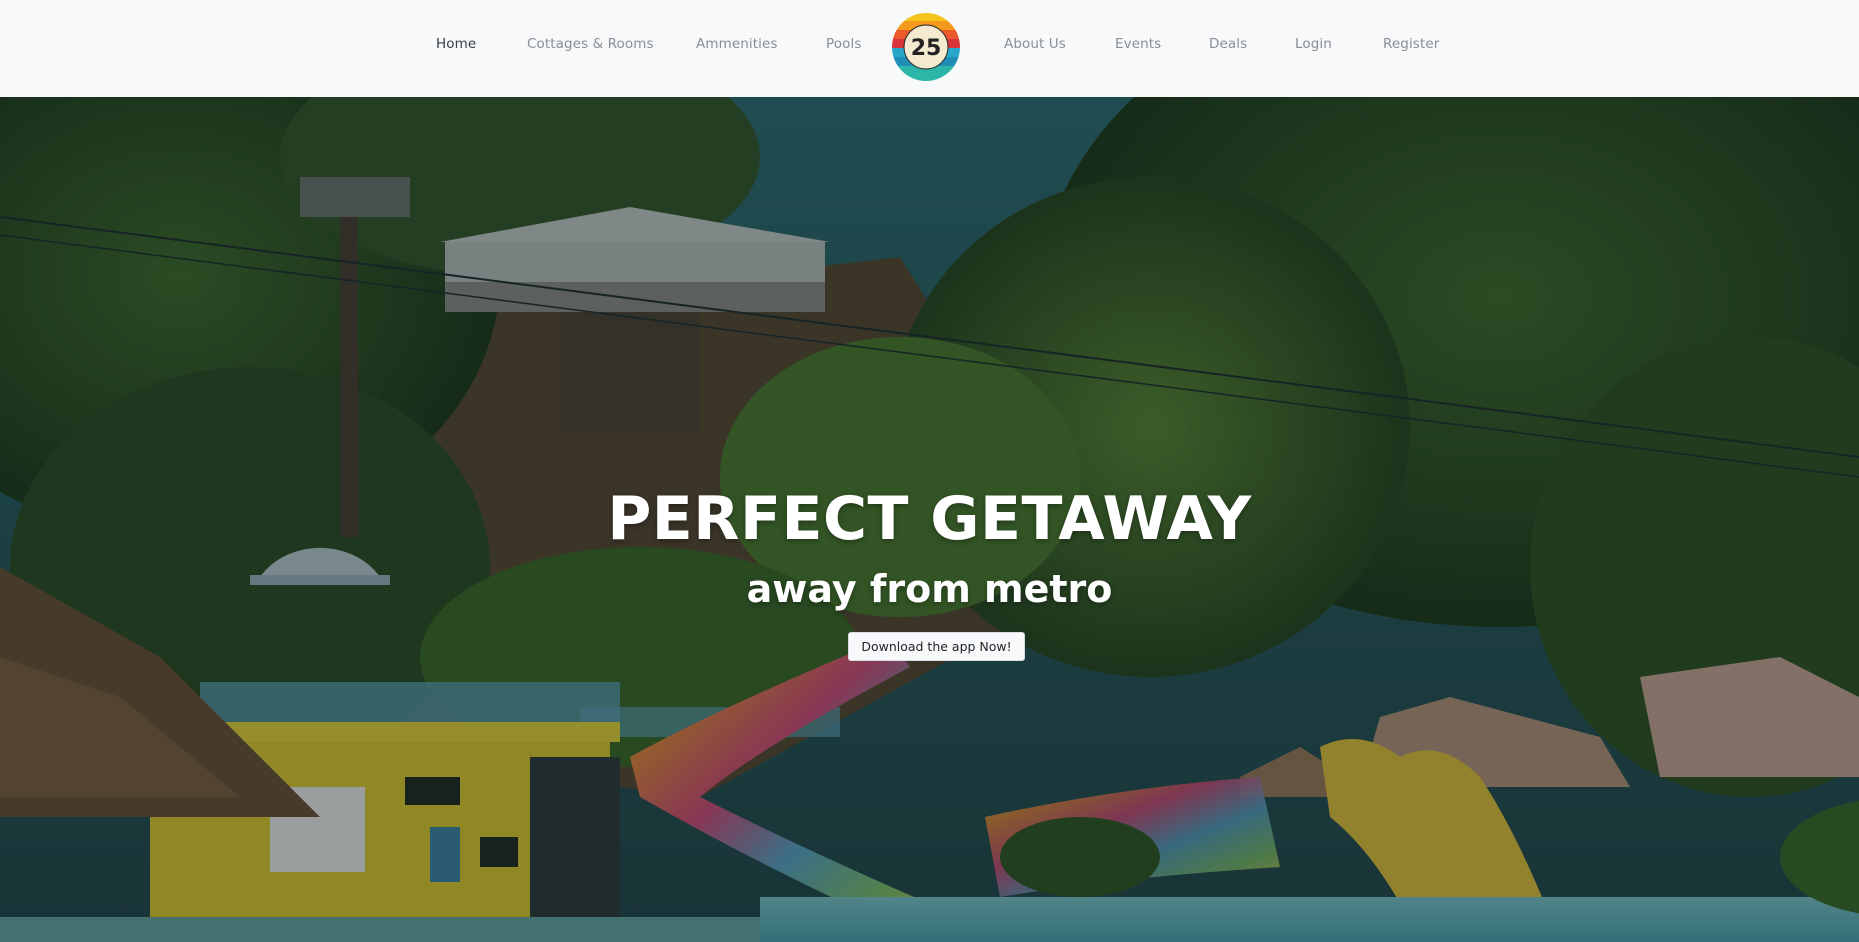  I want to click on nav-link-home: Home, so click(456, 44).